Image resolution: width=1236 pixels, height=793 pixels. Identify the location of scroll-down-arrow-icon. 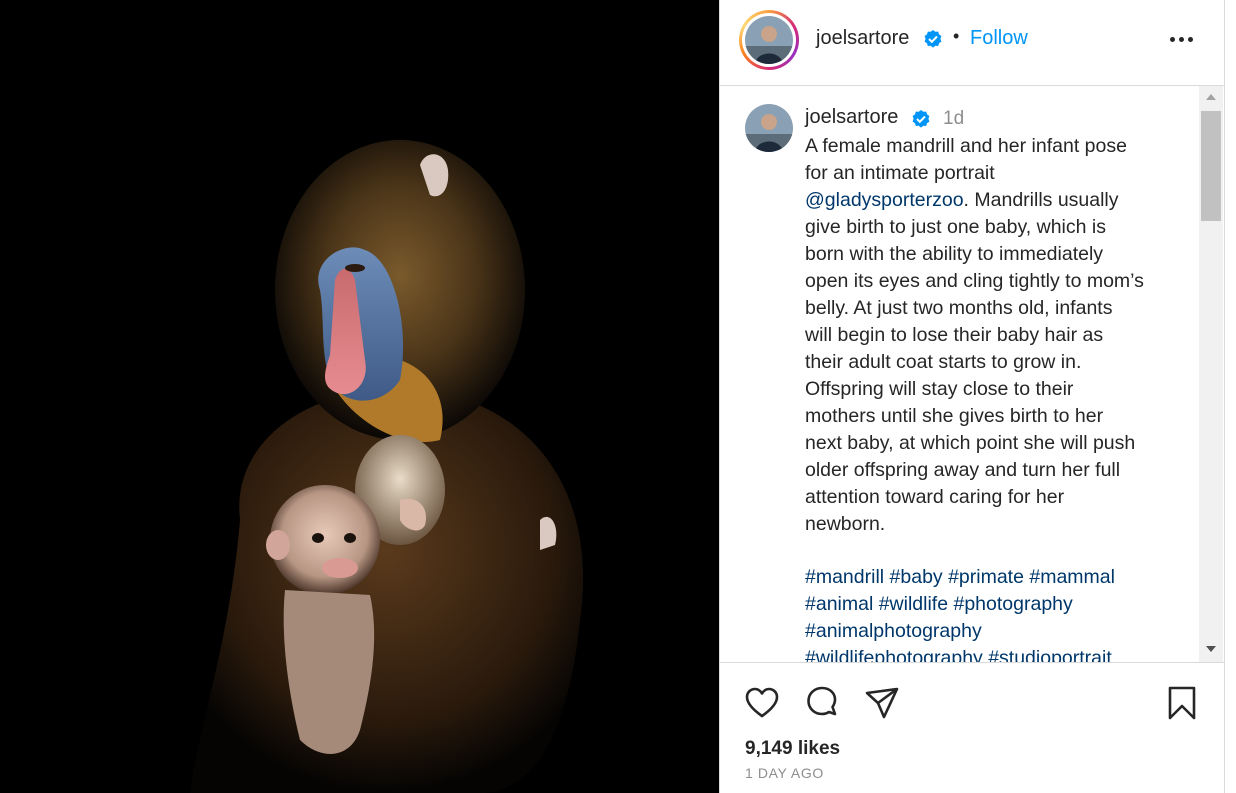
(1211, 649).